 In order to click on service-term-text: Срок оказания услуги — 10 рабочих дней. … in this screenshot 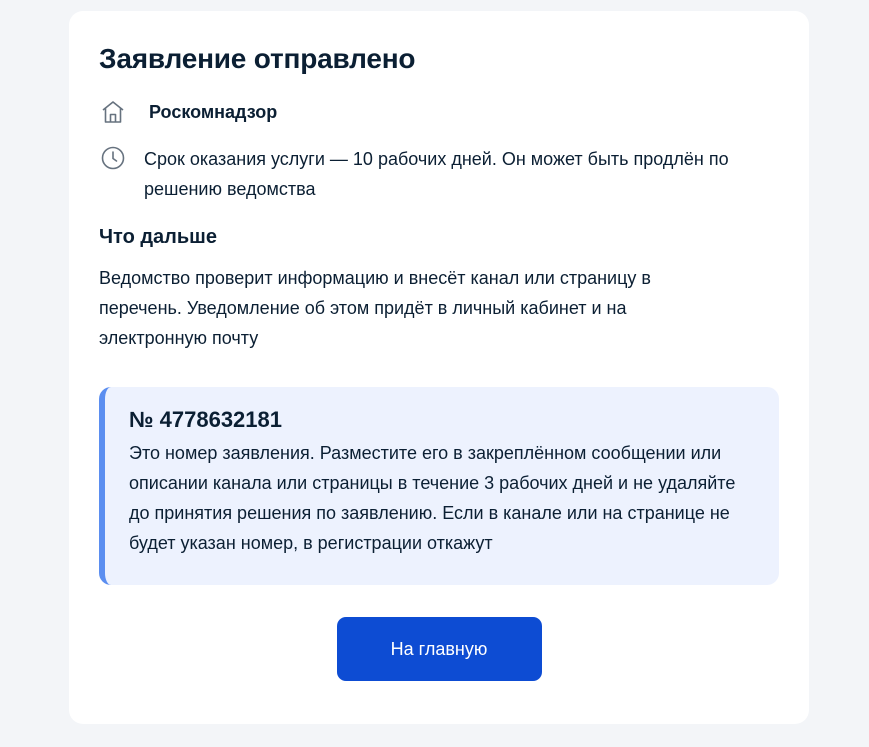, I will do `click(436, 174)`.